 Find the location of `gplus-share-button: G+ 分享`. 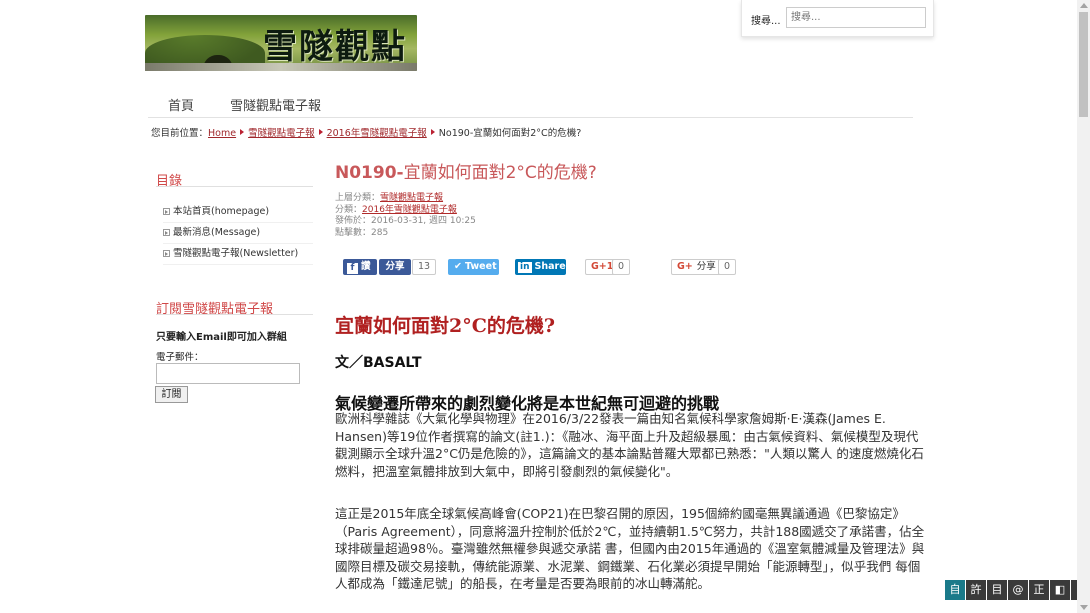

gplus-share-button: G+ 分享 is located at coordinates (696, 267).